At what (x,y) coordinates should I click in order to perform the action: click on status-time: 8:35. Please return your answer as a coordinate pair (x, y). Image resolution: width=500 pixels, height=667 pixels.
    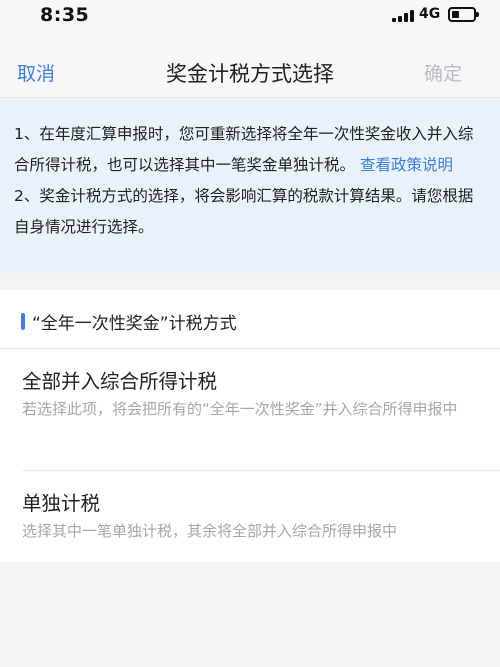
    Looking at the image, I should click on (65, 15).